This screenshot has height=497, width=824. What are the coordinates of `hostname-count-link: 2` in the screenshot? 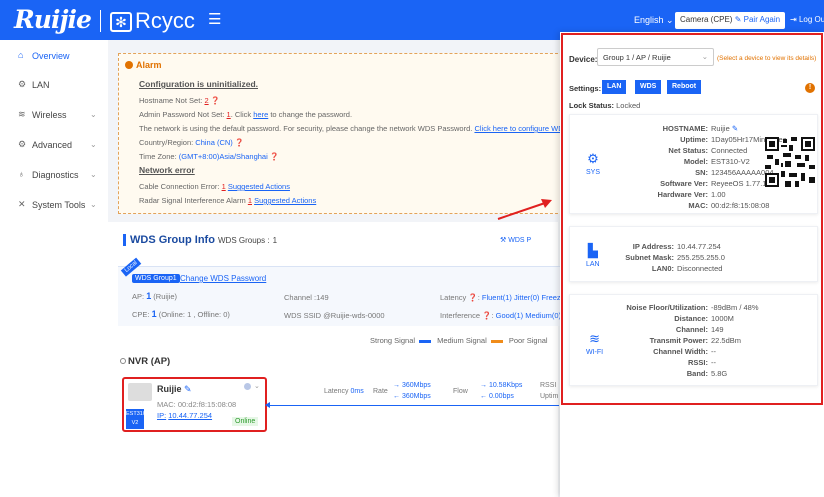 It's located at (206, 100).